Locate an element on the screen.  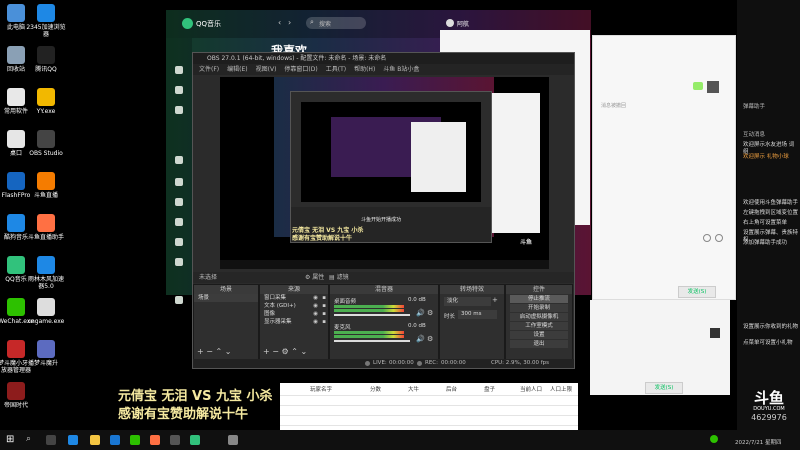
desktop-icon: OBS Studio is located at coordinates (46, 143).